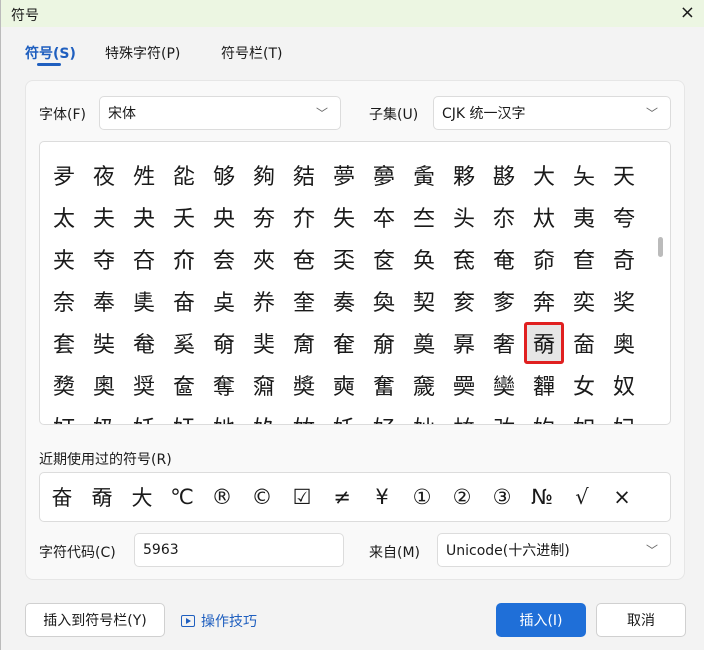 The height and width of the screenshot is (650, 704). What do you see at coordinates (304, 301) in the screenshot?
I see `character-cell: 奎` at bounding box center [304, 301].